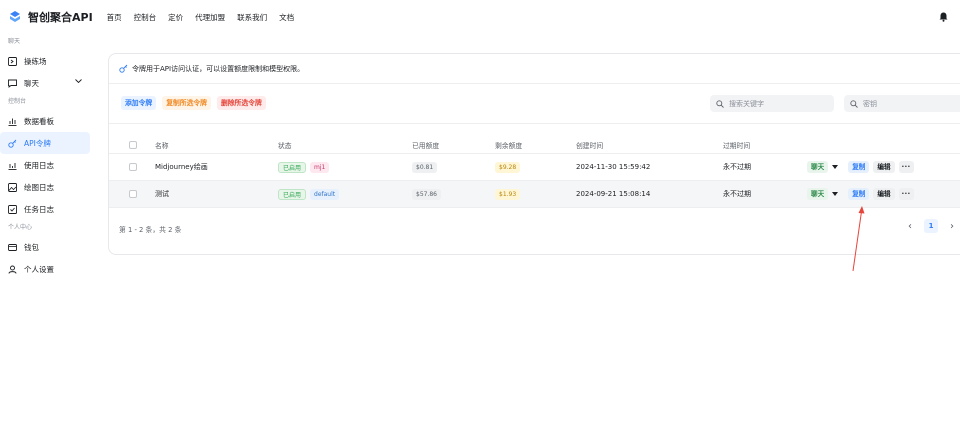  What do you see at coordinates (480, 17) in the screenshot?
I see `top-navbar: 智创聚合API 首页 控制台 定价 代理加盟 联系我们 文档` at bounding box center [480, 17].